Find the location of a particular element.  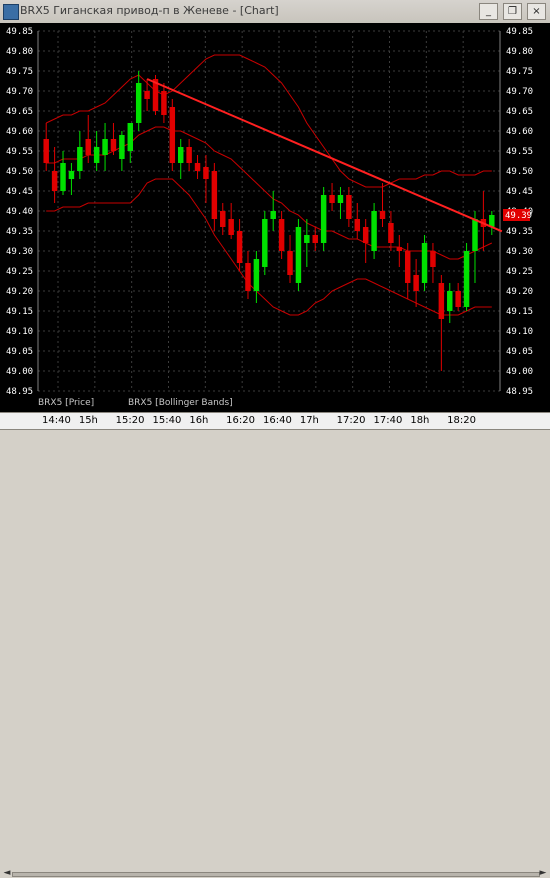

y-tick-label-right: 49.50 is located at coordinates (519, 172).